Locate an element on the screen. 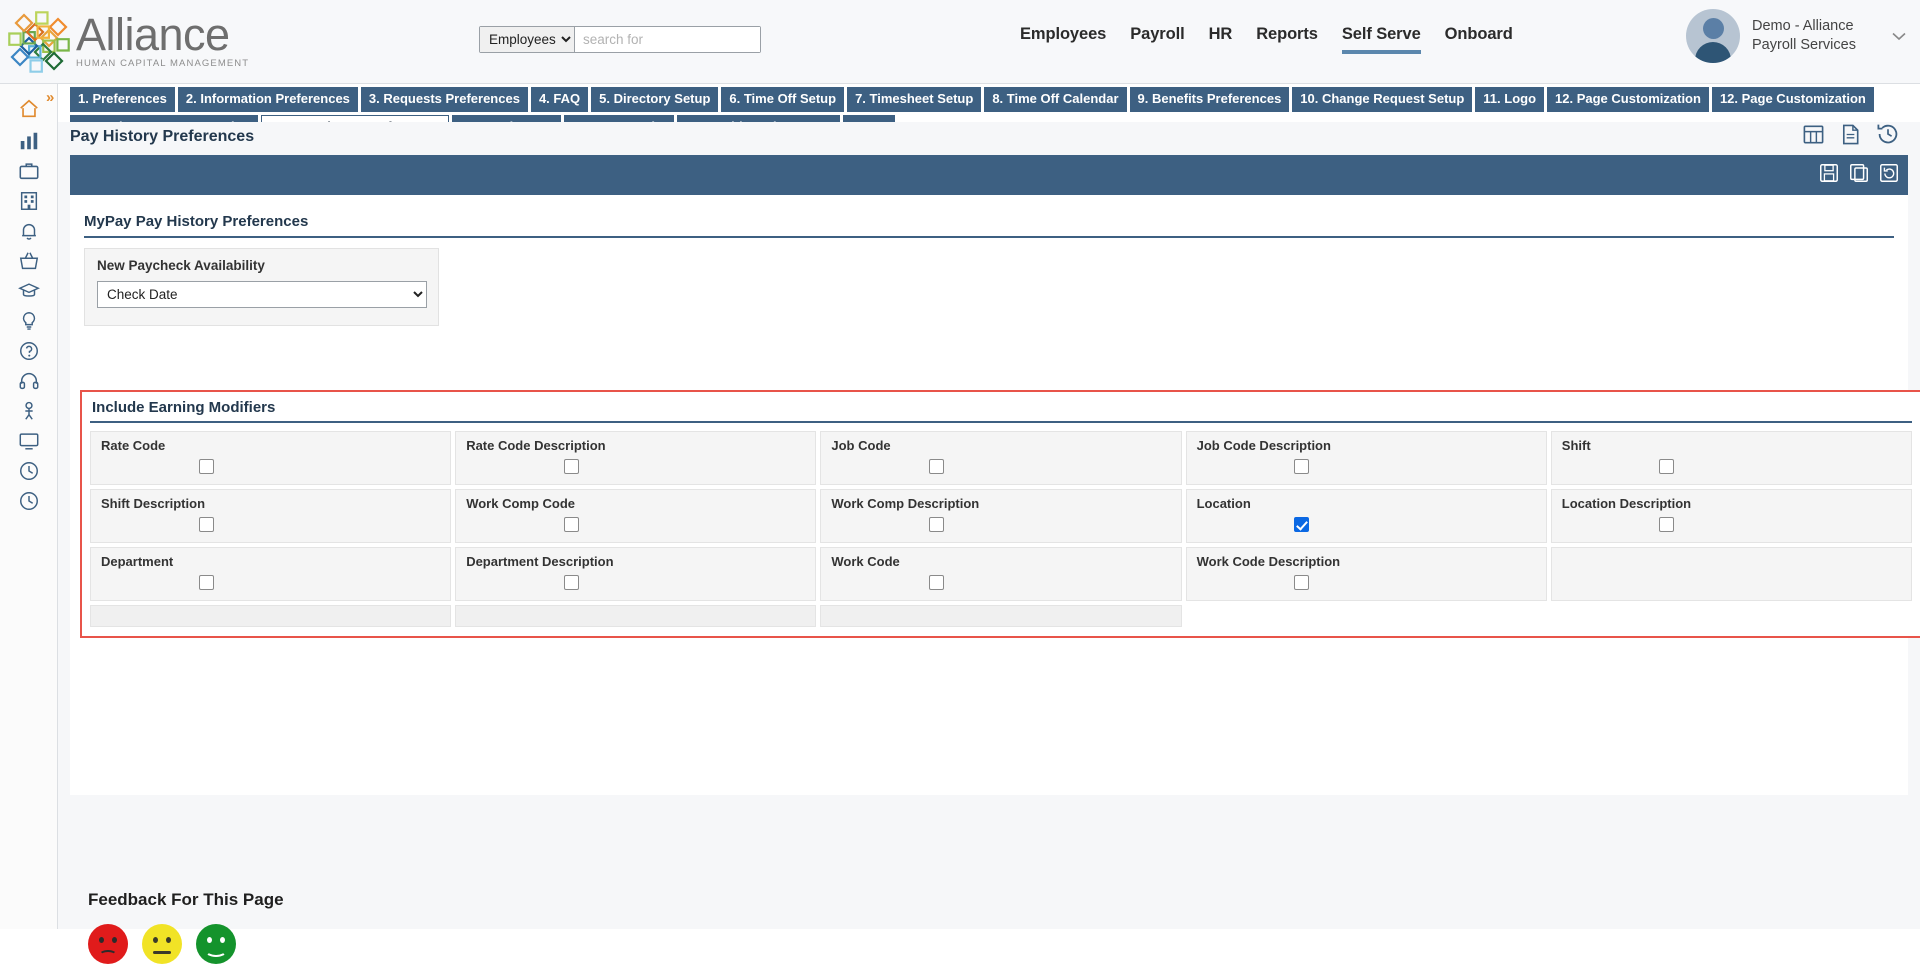 The width and height of the screenshot is (1920, 964). sidebar-item-building is located at coordinates (29, 201).